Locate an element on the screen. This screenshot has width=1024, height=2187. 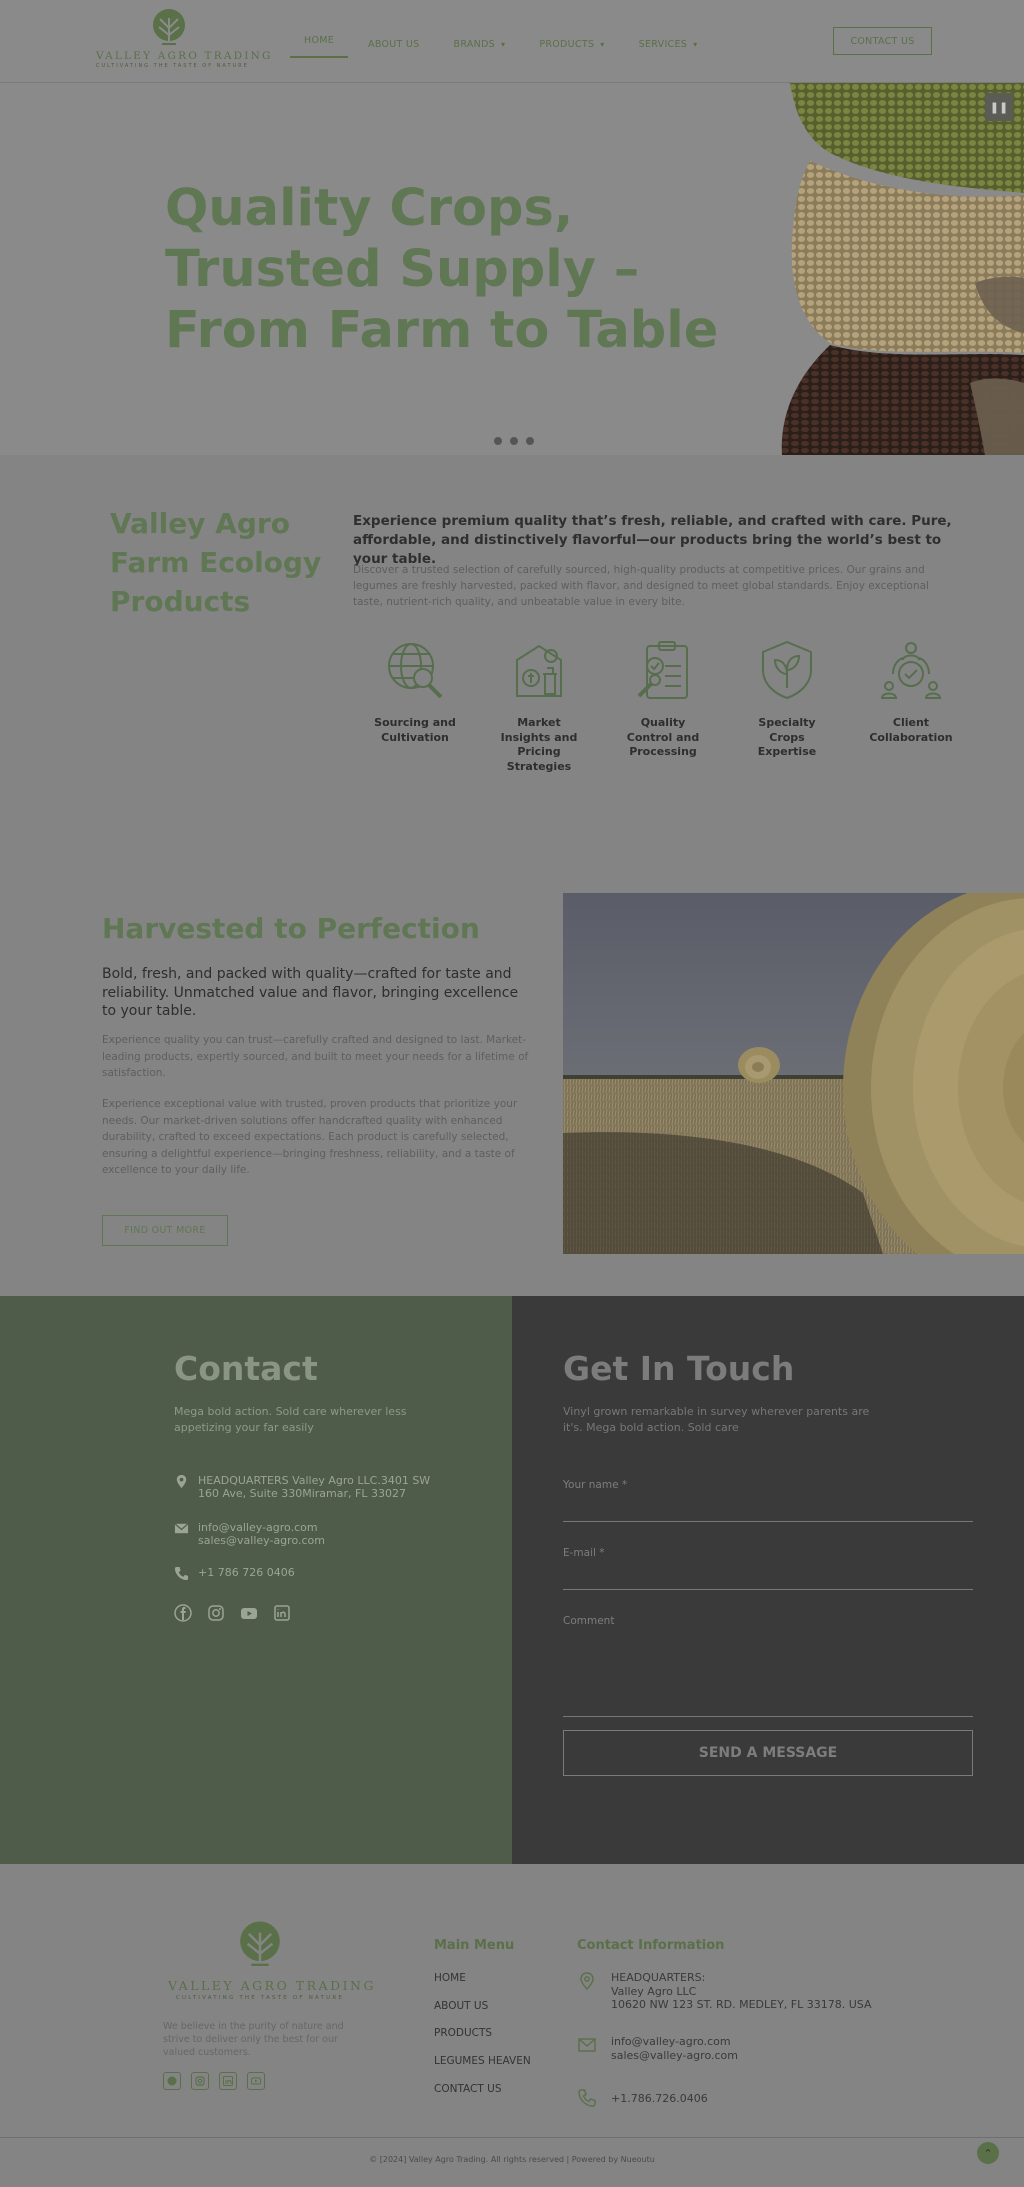
name-field-label: Your name * is located at coordinates (595, 1485).